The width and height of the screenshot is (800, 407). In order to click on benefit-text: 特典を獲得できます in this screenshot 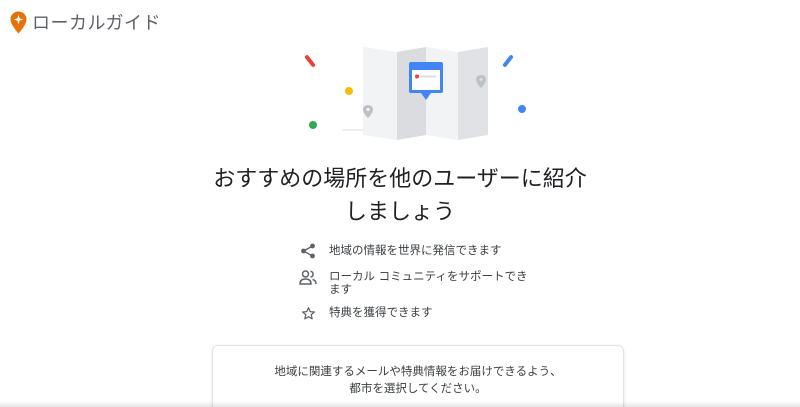, I will do `click(381, 312)`.